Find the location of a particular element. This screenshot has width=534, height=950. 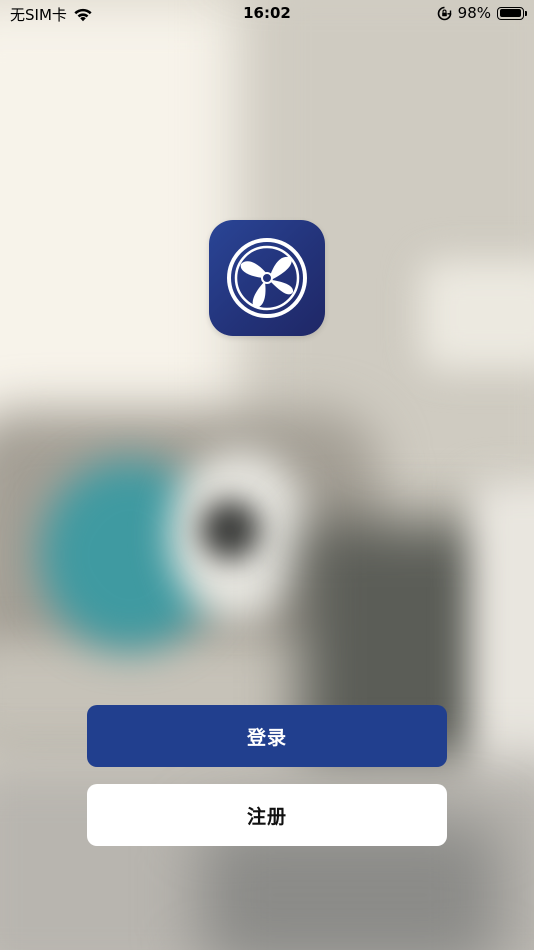

fan-logo-icon is located at coordinates (267, 278).